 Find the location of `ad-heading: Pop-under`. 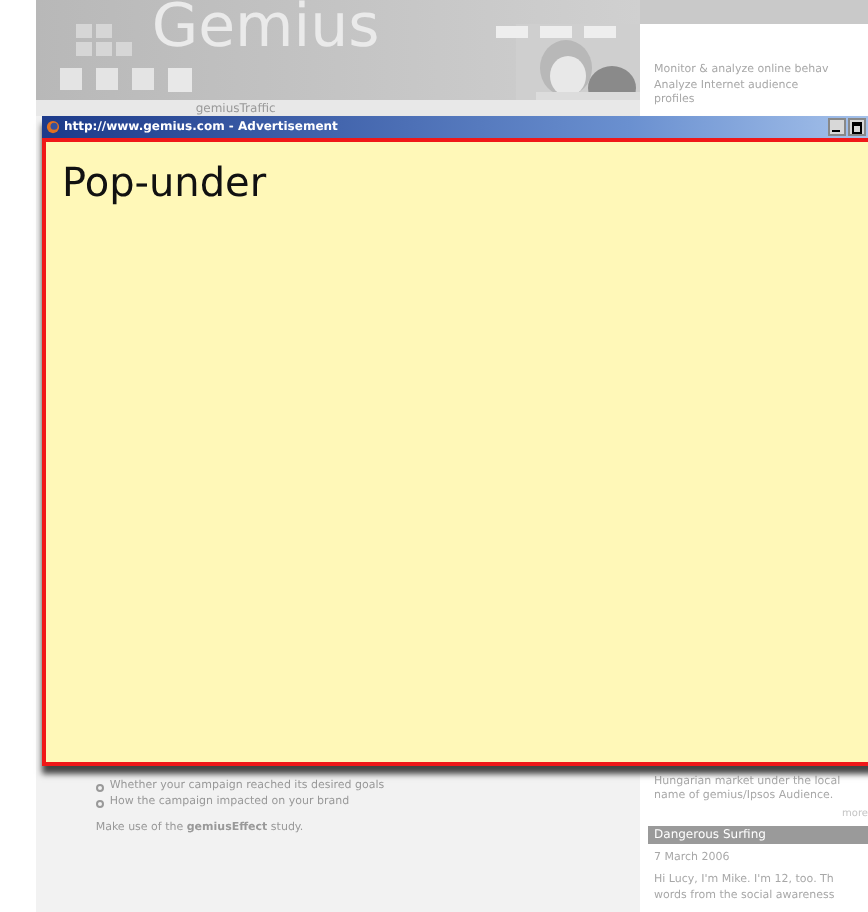

ad-heading: Pop-under is located at coordinates (164, 182).